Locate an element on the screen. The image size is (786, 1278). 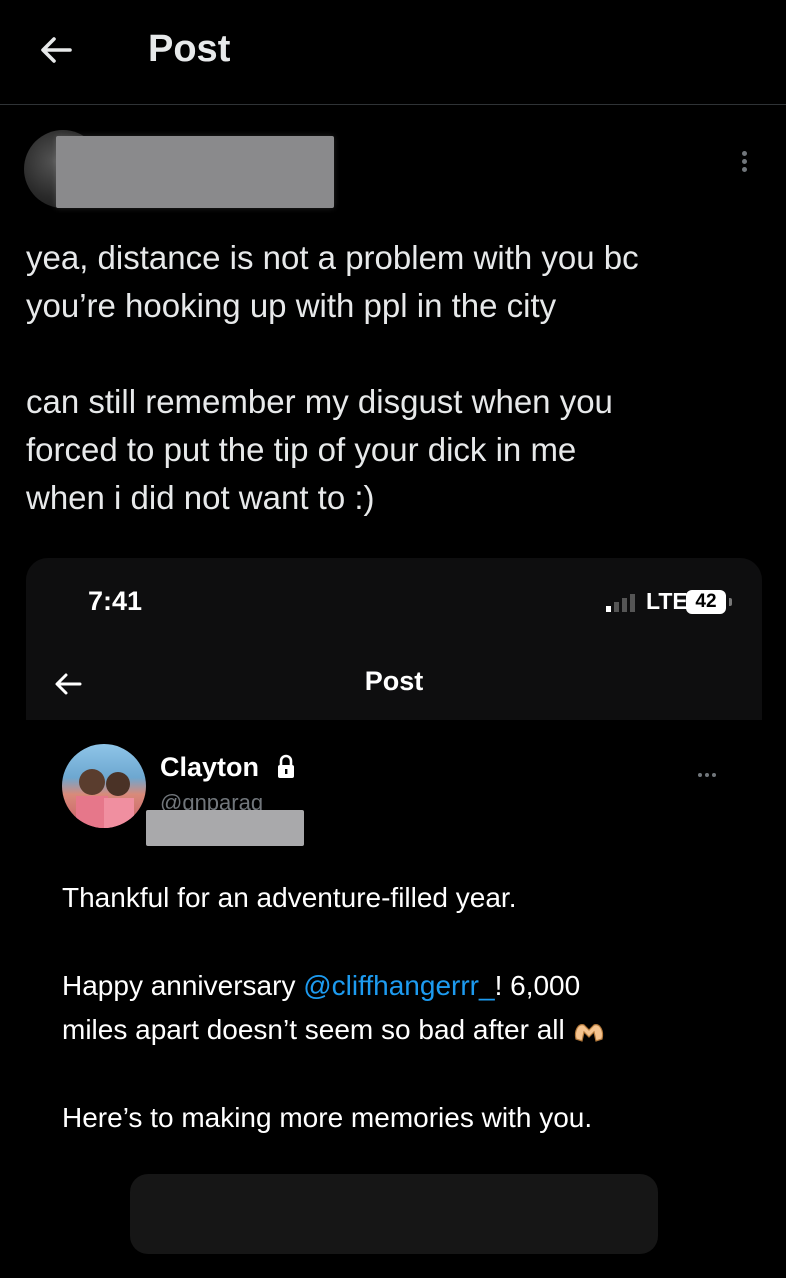
redacted-handle is located at coordinates (225, 828).